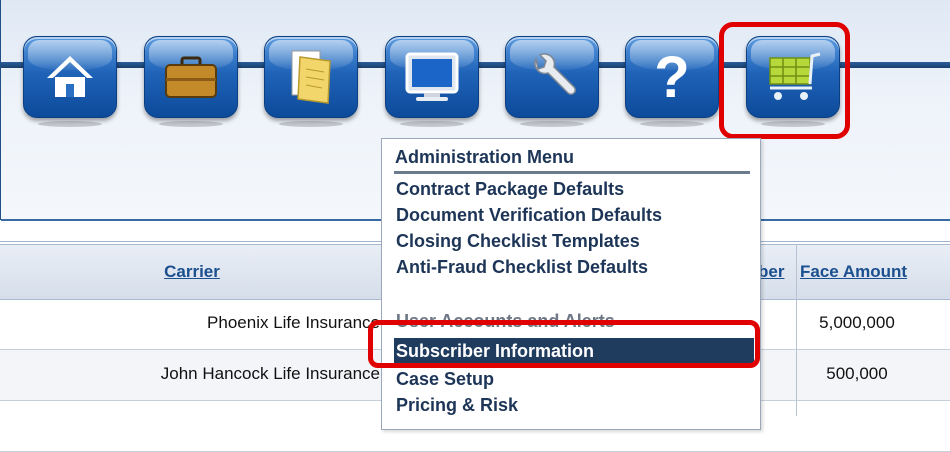 This screenshot has height=452, width=950. Describe the element at coordinates (771, 272) in the screenshot. I see `column-header-number: ber` at that location.